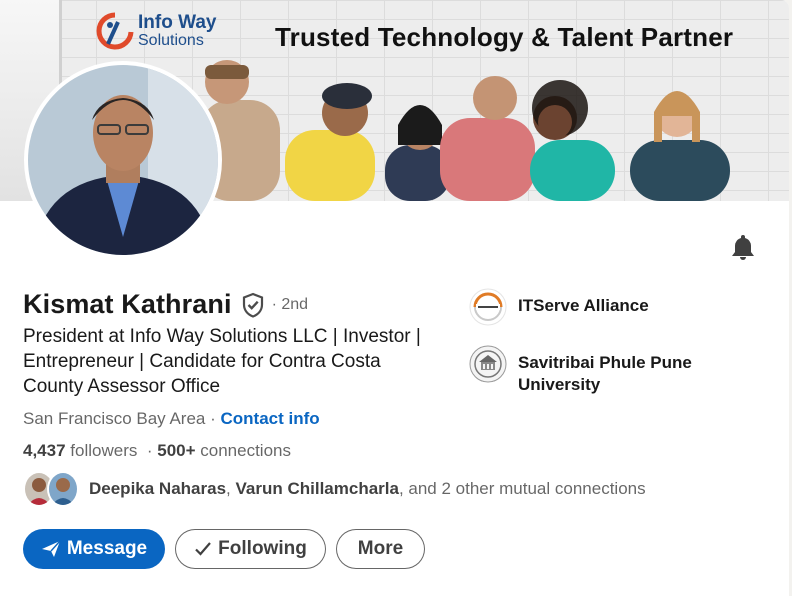  Describe the element at coordinates (605, 373) in the screenshot. I see `org-name: Savitribai Phule Pune University` at that location.